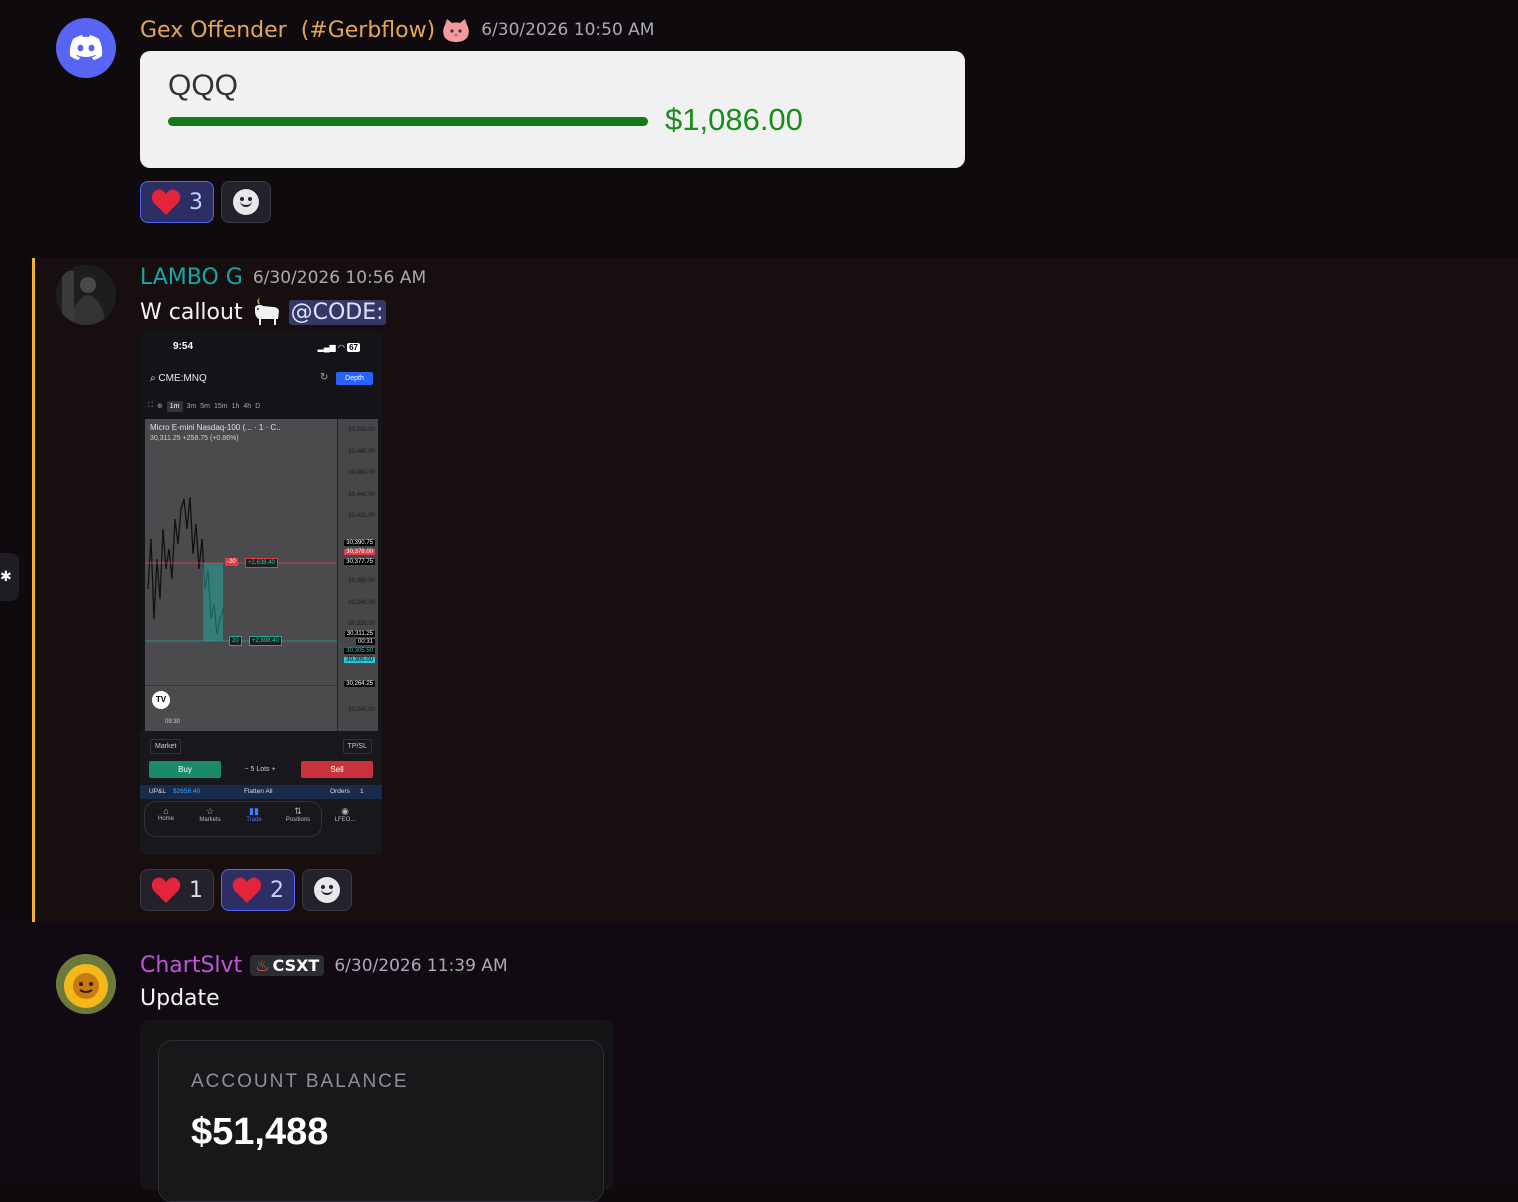  Describe the element at coordinates (298, 811) in the screenshot. I see `positions-icon: ⇅` at that location.